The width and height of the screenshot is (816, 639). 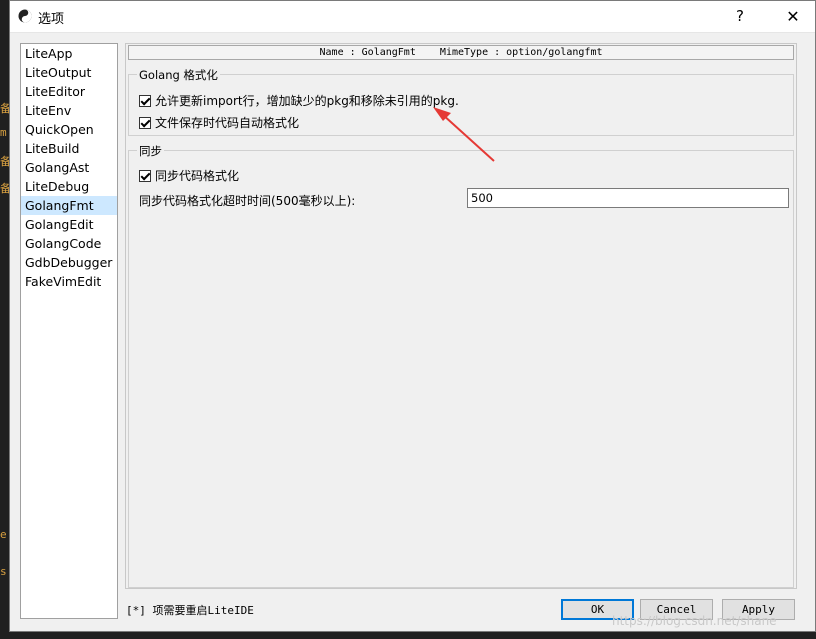 What do you see at coordinates (69, 53) in the screenshot?
I see `category-liteapp: LiteApp` at bounding box center [69, 53].